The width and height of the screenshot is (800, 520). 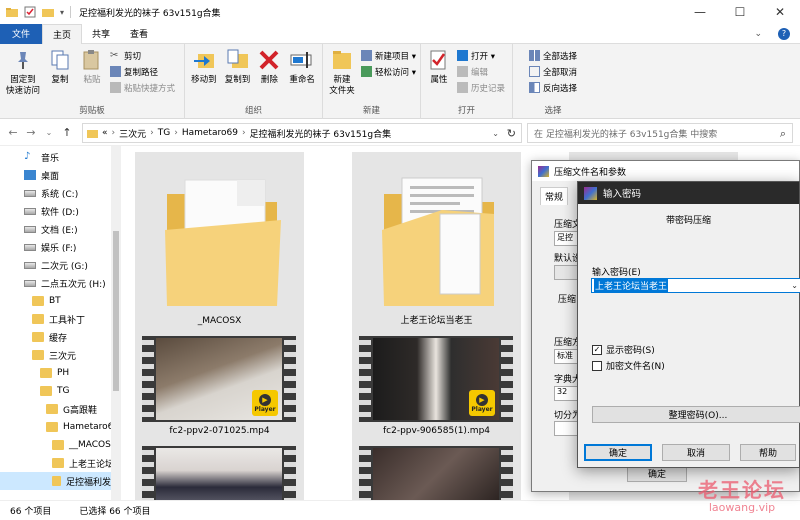 I want to click on delete-x-icon, so click(x=269, y=60).